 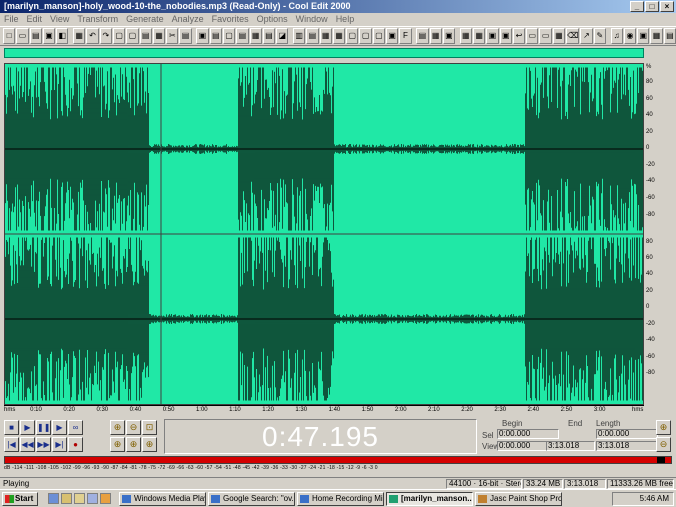 What do you see at coordinates (324, 53) in the screenshot?
I see `overview-bar` at bounding box center [324, 53].